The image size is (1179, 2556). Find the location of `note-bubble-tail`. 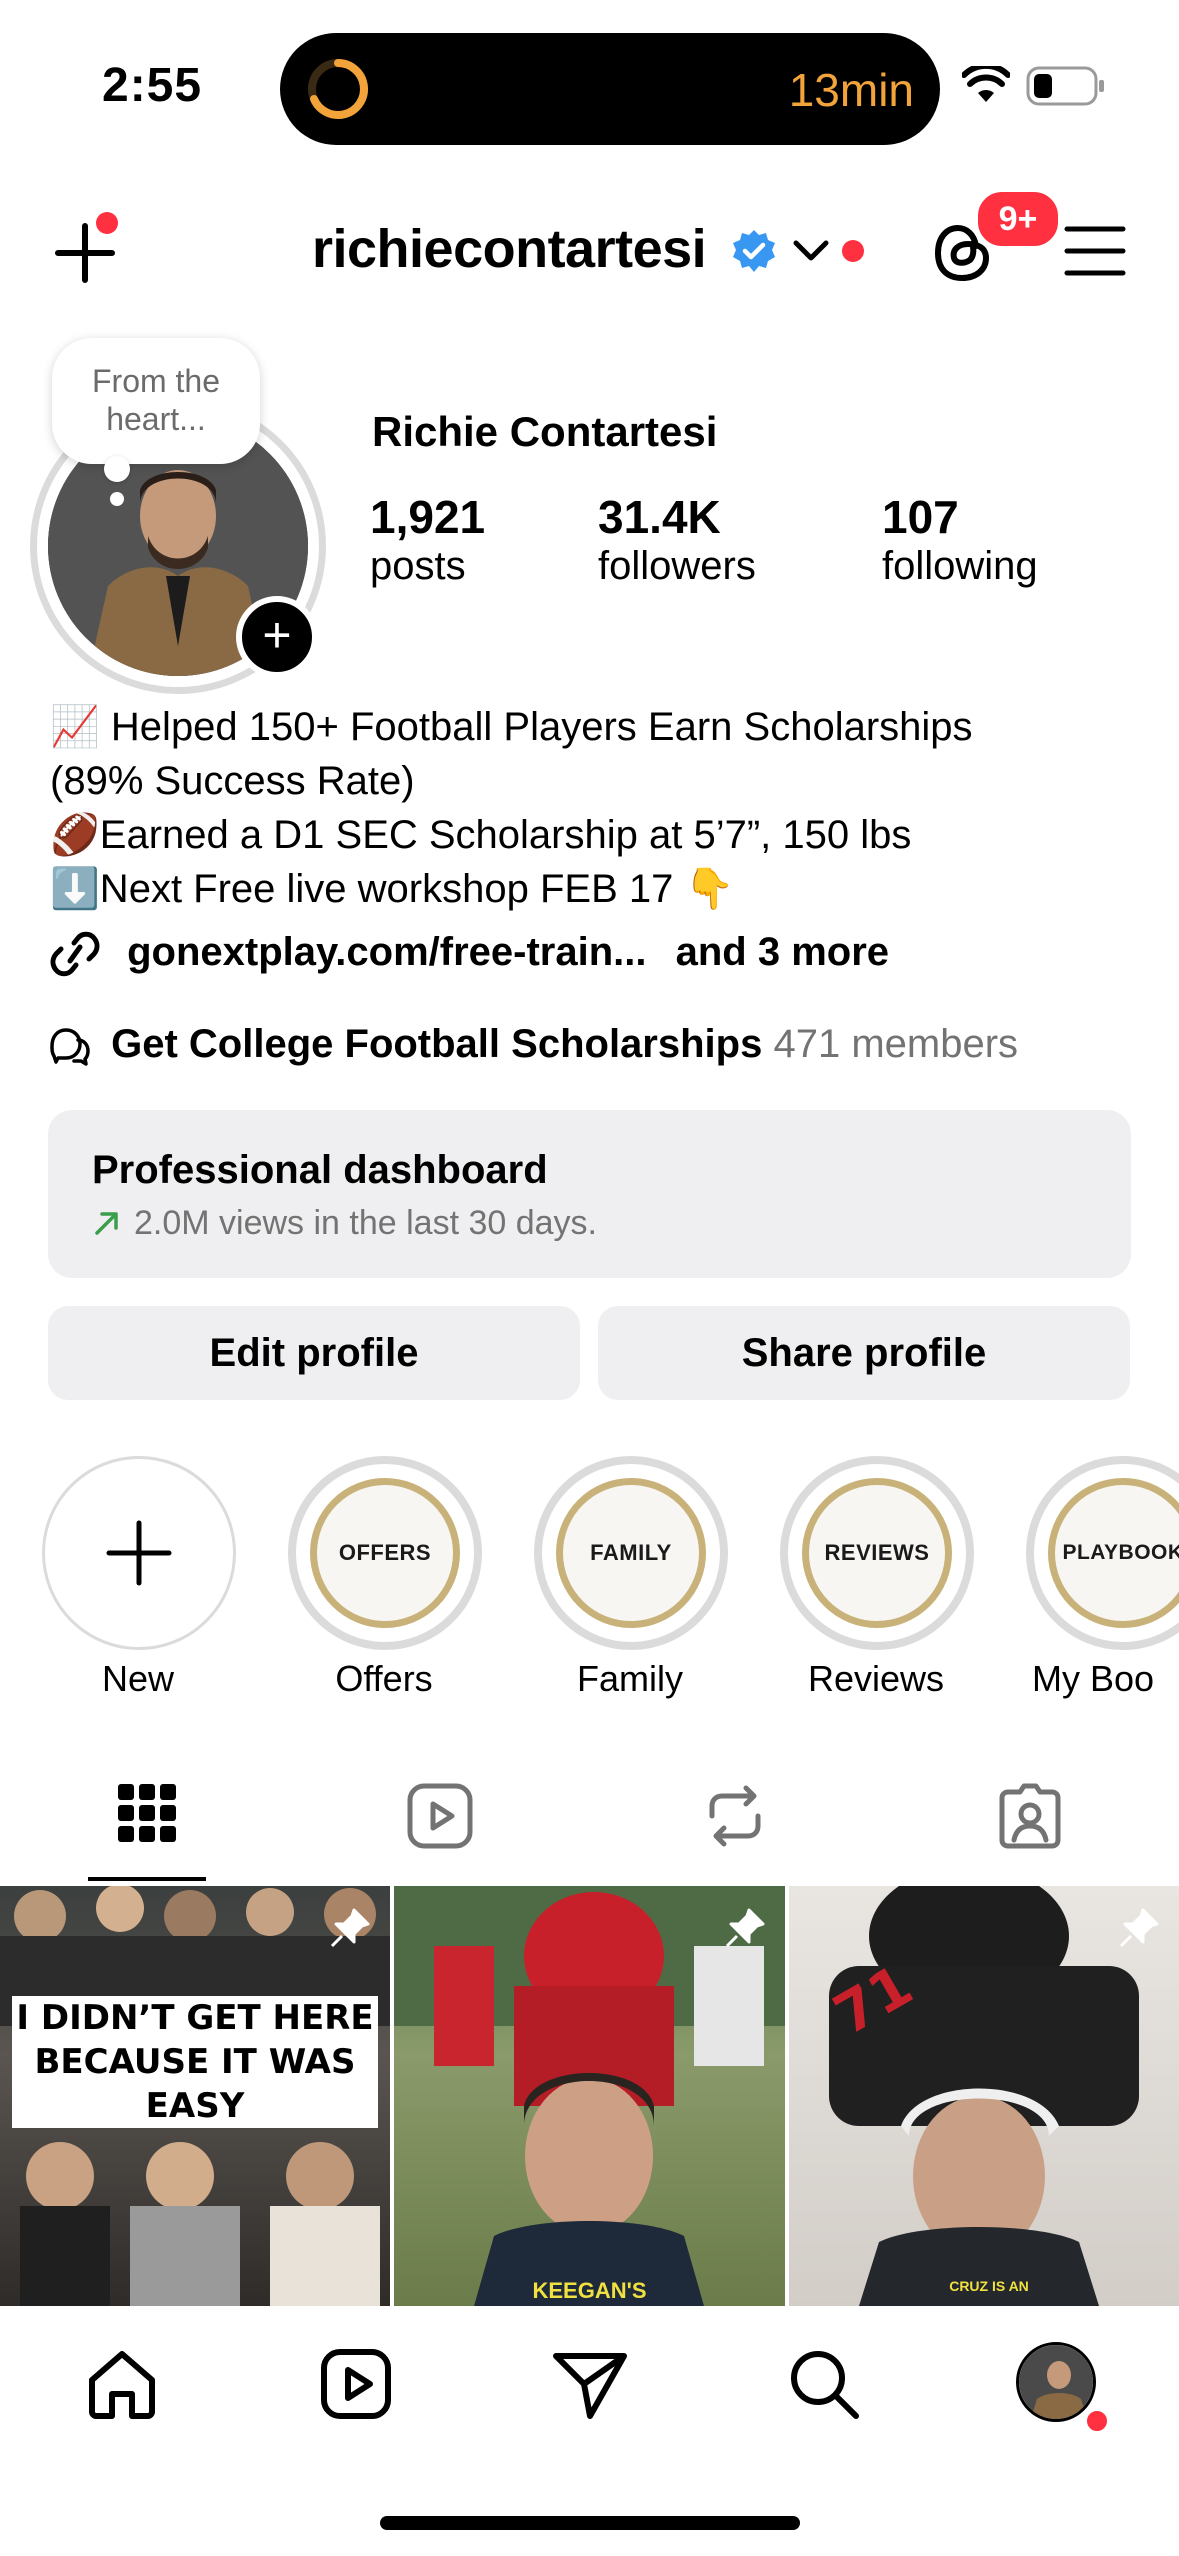

note-bubble-tail is located at coordinates (117, 469).